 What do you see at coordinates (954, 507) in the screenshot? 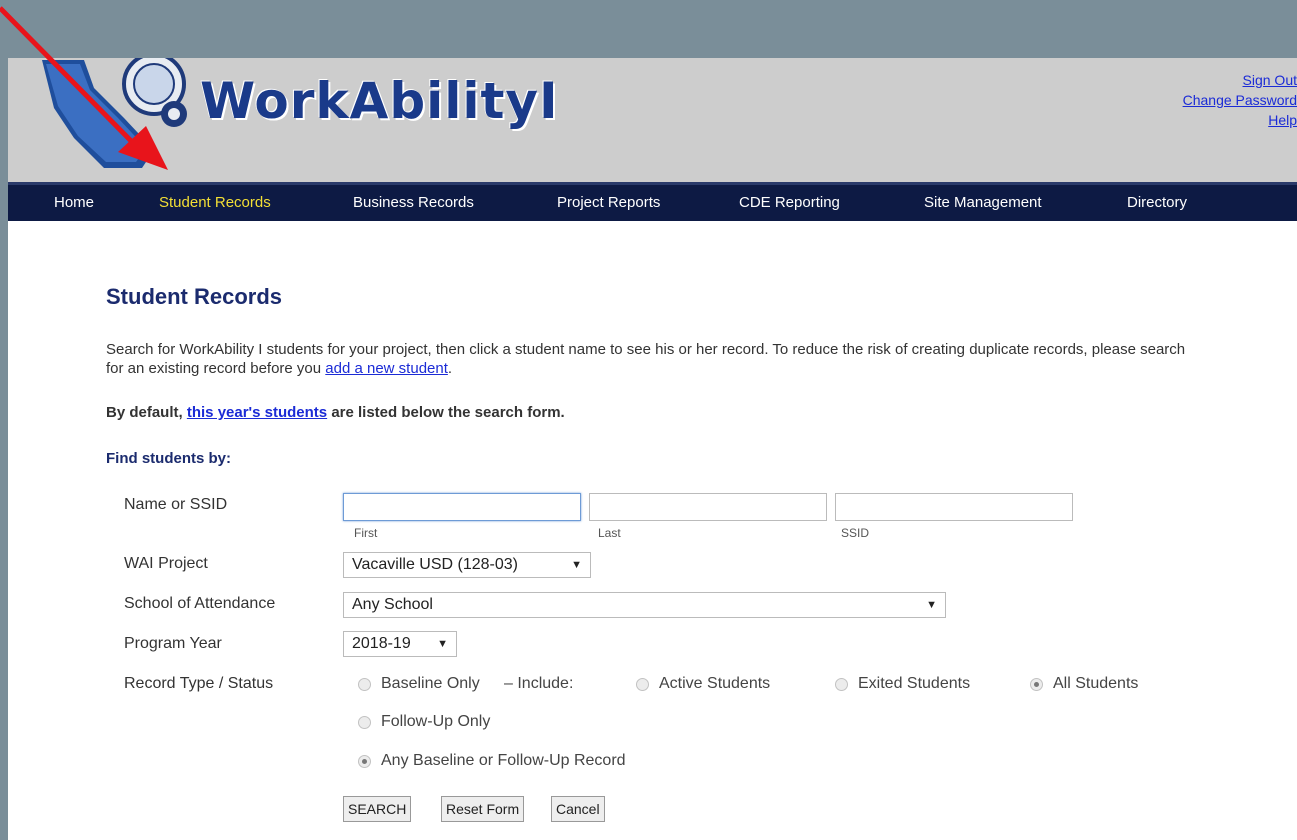
I see `ssid-input` at bounding box center [954, 507].